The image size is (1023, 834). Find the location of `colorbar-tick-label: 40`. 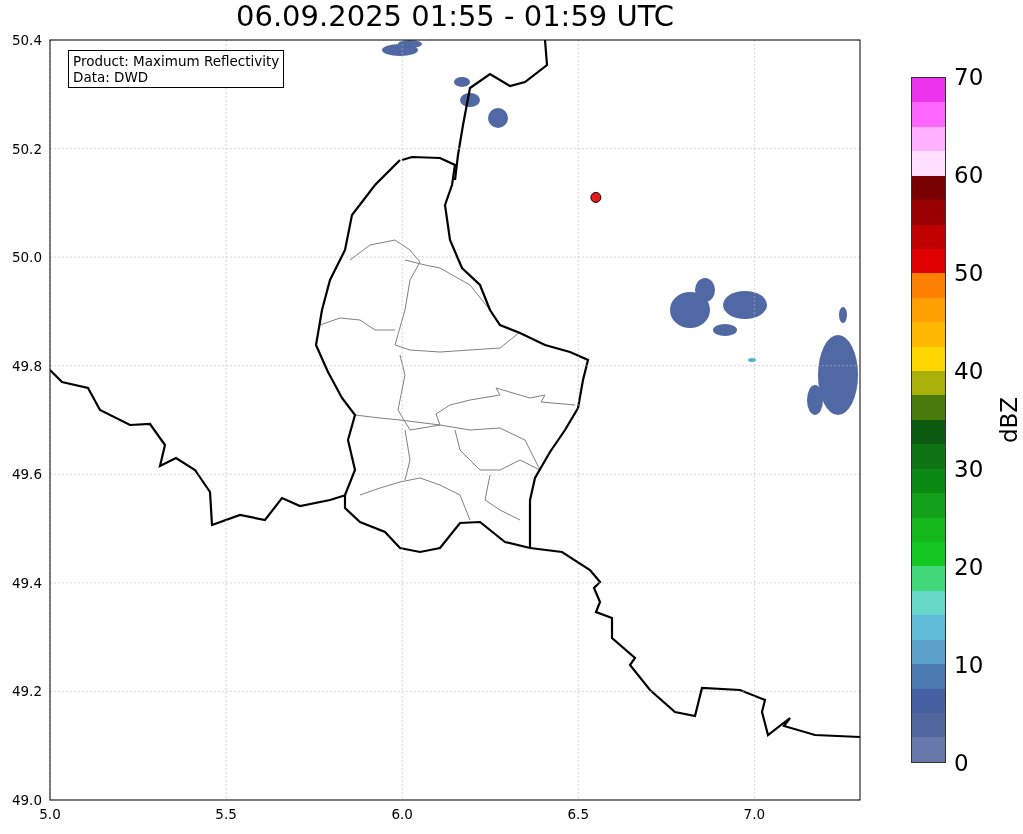

colorbar-tick-label: 40 is located at coordinates (969, 371).